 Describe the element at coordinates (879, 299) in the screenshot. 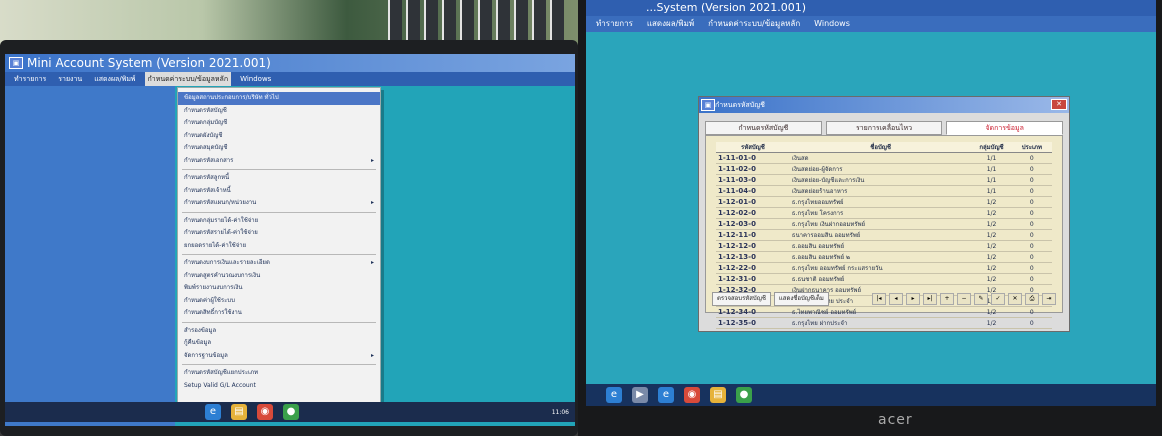

I see `first-record-icon: |◂` at that location.